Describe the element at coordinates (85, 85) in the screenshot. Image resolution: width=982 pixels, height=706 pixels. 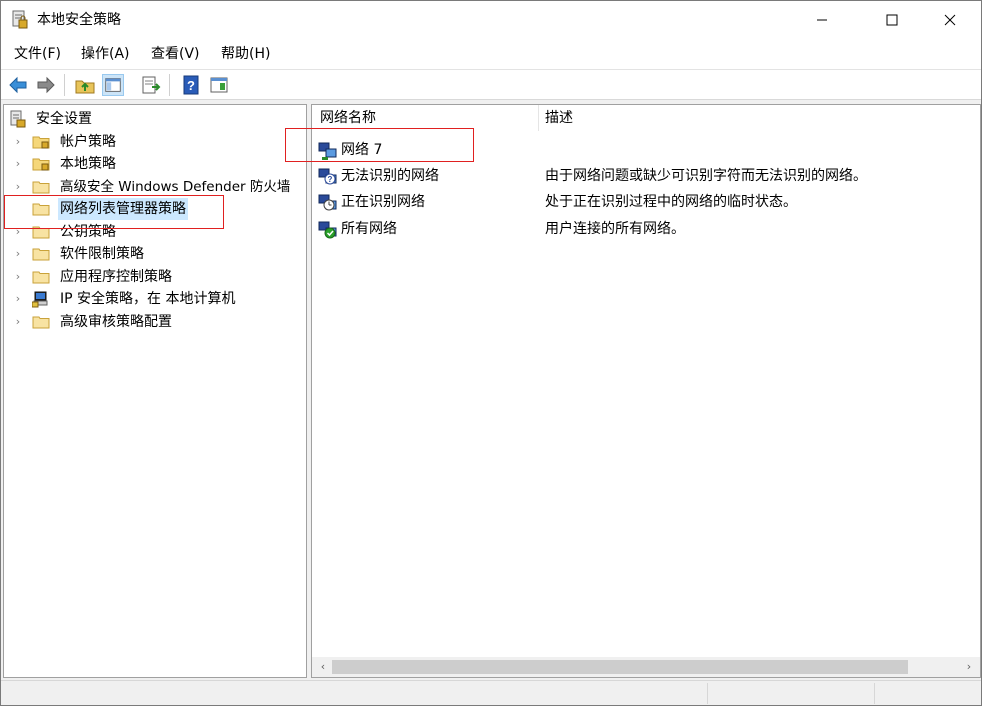
I see `up-folder-icon` at that location.